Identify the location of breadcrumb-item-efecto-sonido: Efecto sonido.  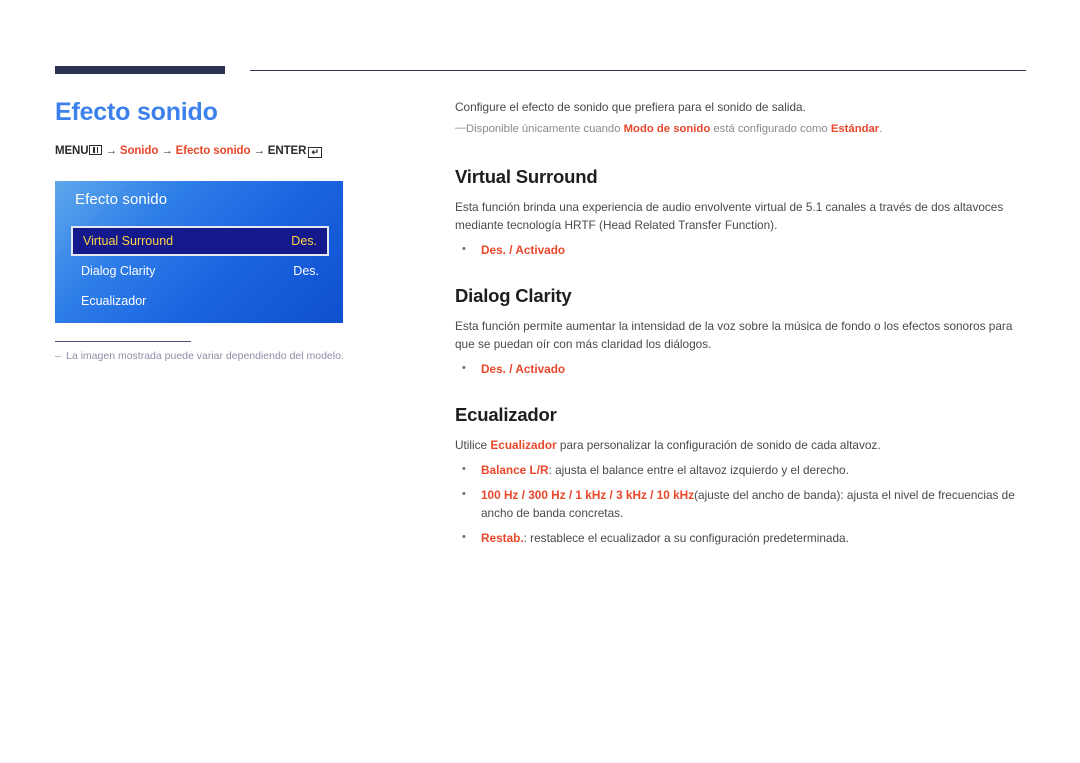
(213, 151).